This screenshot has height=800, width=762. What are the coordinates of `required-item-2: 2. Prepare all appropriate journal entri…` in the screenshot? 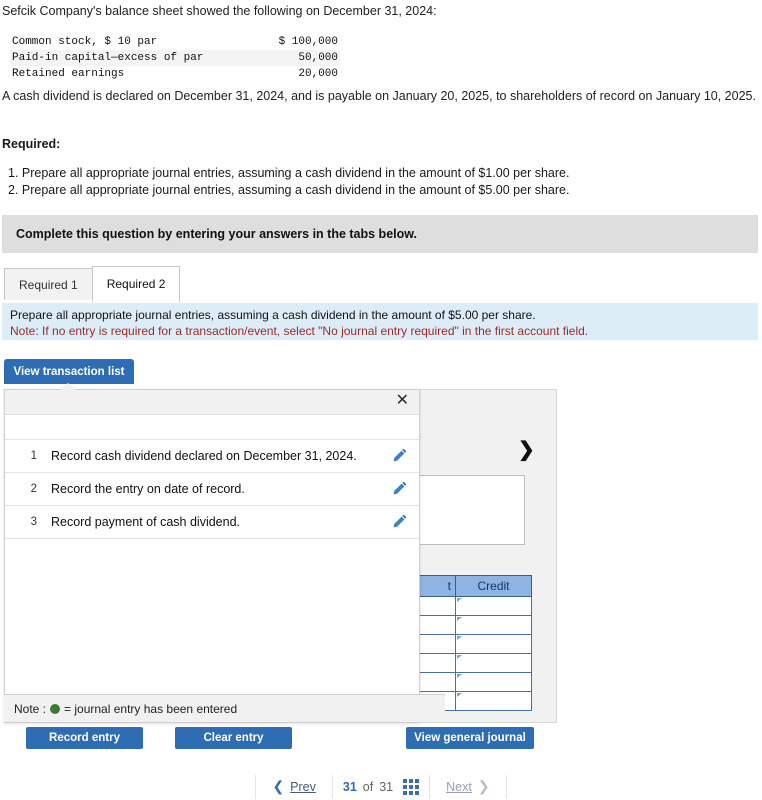 It's located at (289, 190).